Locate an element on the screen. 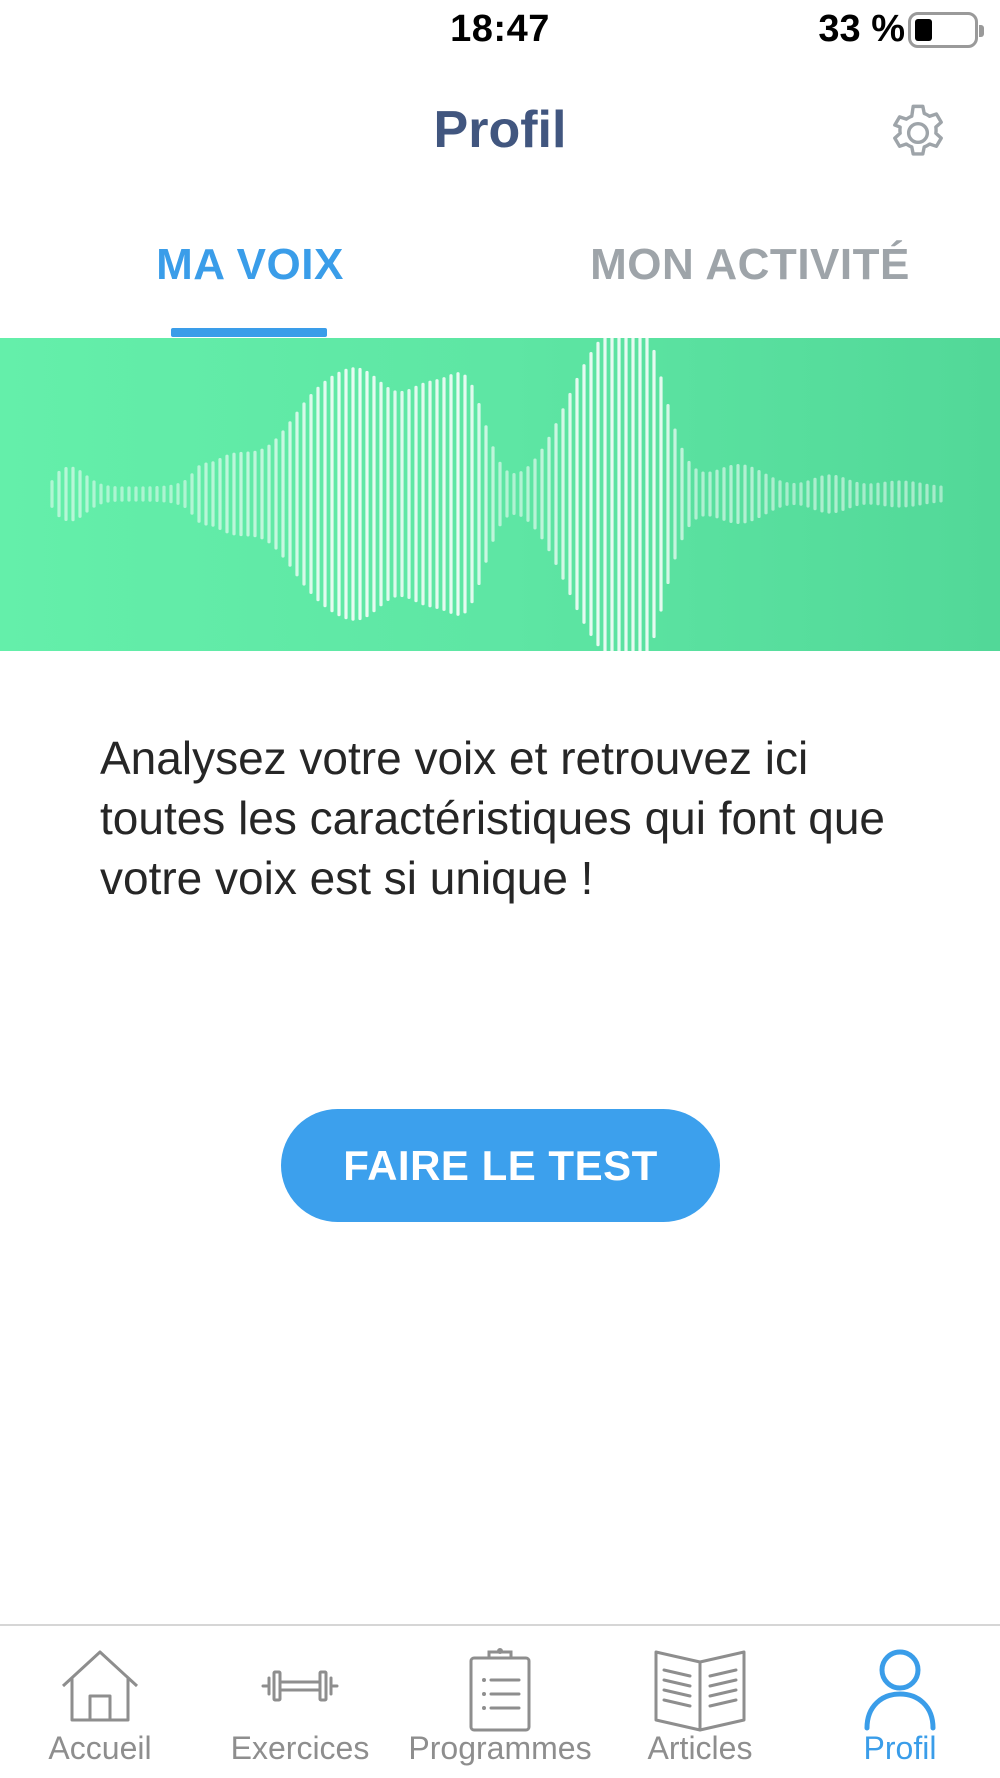  settings-button is located at coordinates (918, 133).